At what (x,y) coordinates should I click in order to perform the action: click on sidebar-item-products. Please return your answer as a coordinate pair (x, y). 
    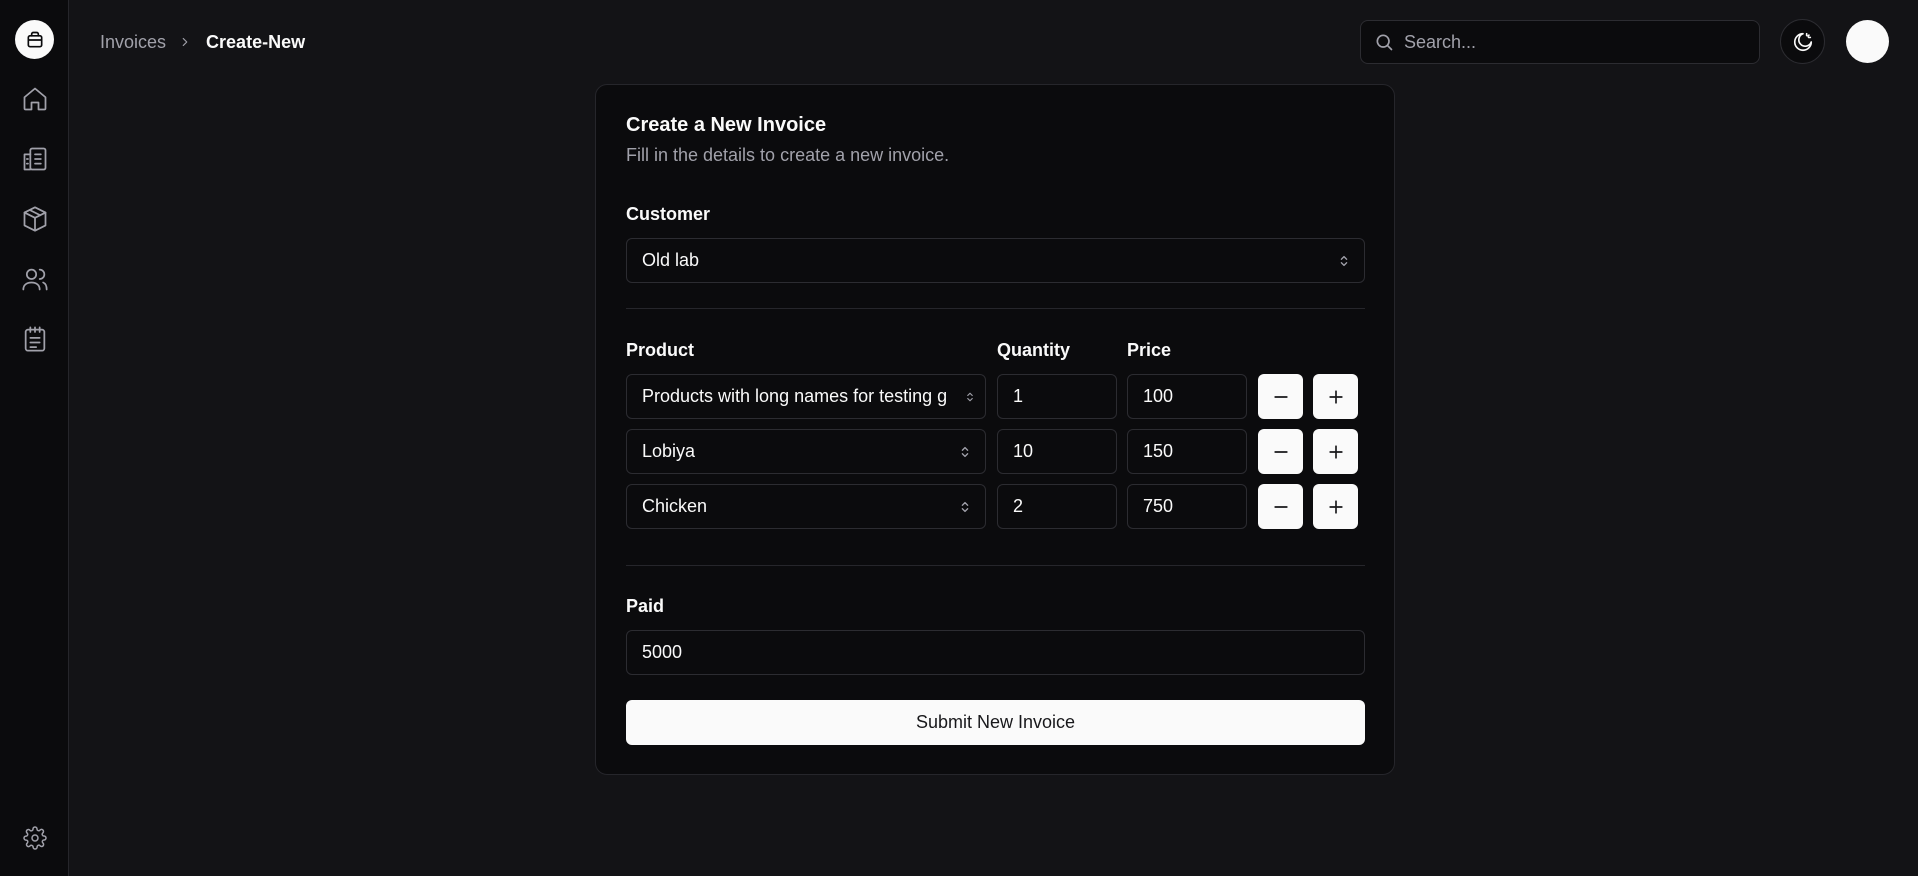
    Looking at the image, I should click on (35, 219).